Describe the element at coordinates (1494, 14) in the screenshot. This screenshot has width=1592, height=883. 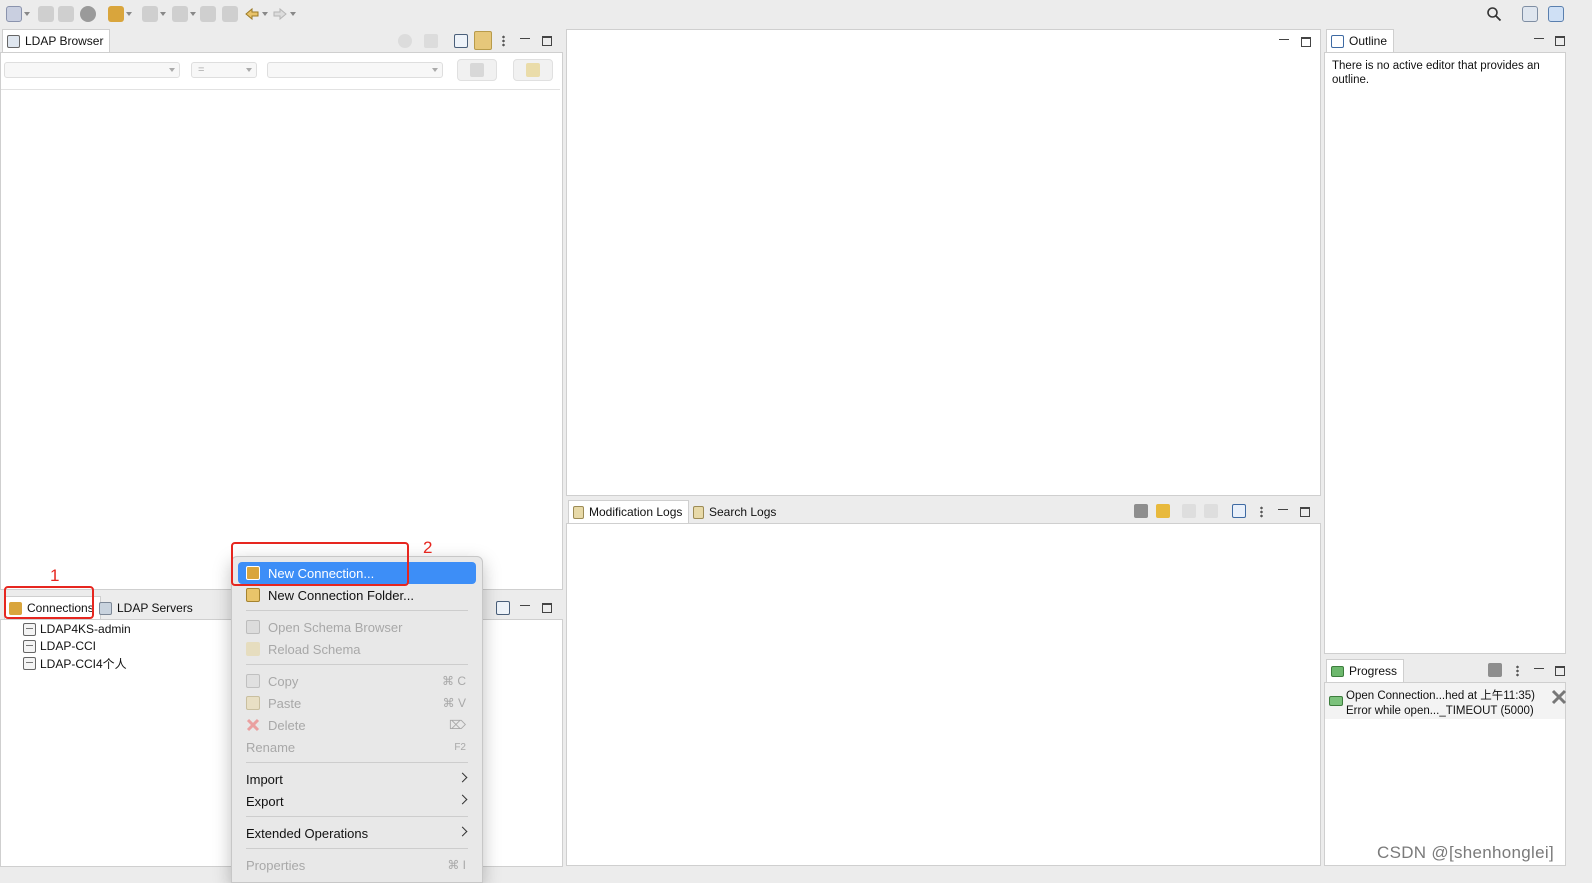
I see `search-icon` at that location.